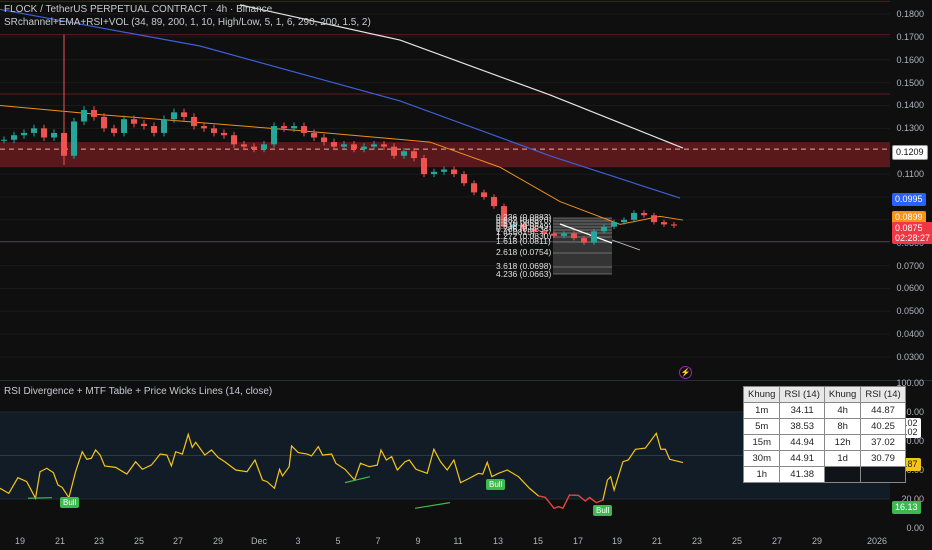  Describe the element at coordinates (906, 507) in the screenshot. I see `rsi-lower-tag: 16.13` at that location.